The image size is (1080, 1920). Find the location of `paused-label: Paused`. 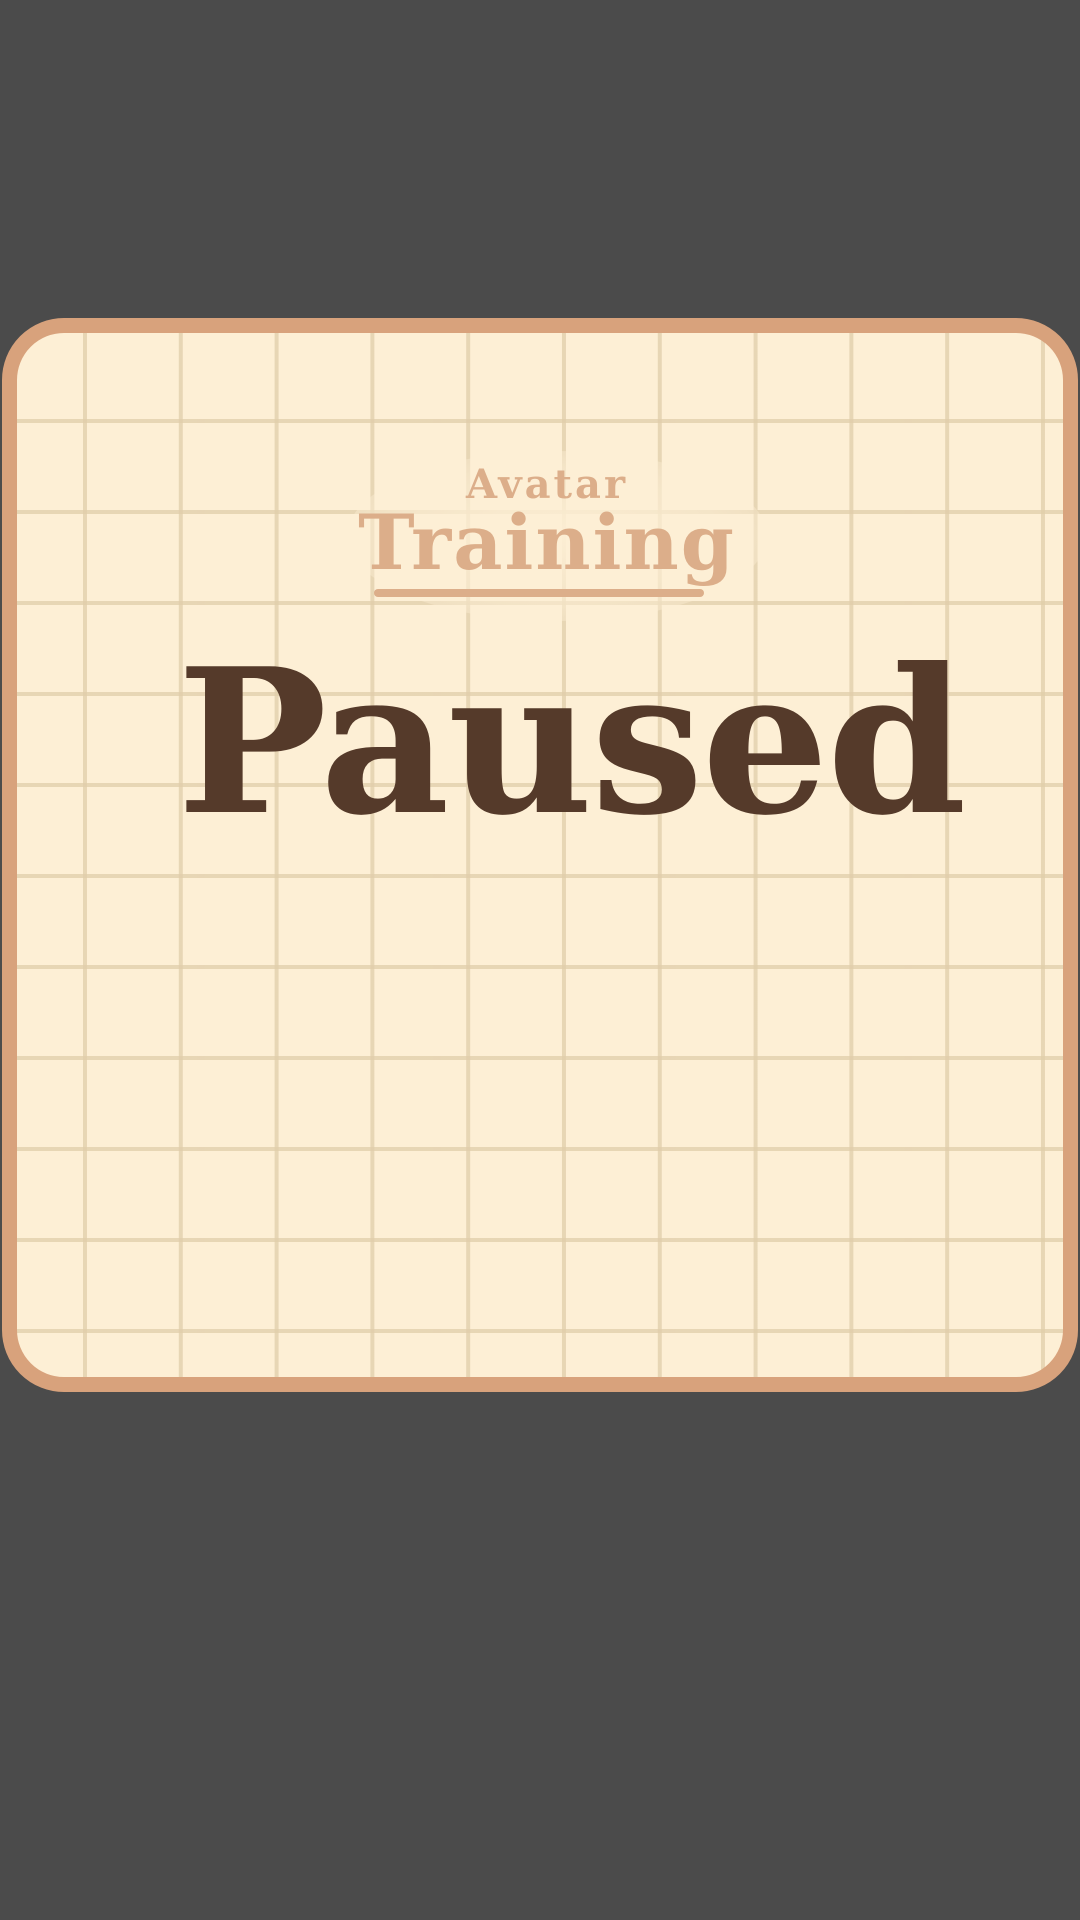

paused-label: Paused is located at coordinates (572, 742).